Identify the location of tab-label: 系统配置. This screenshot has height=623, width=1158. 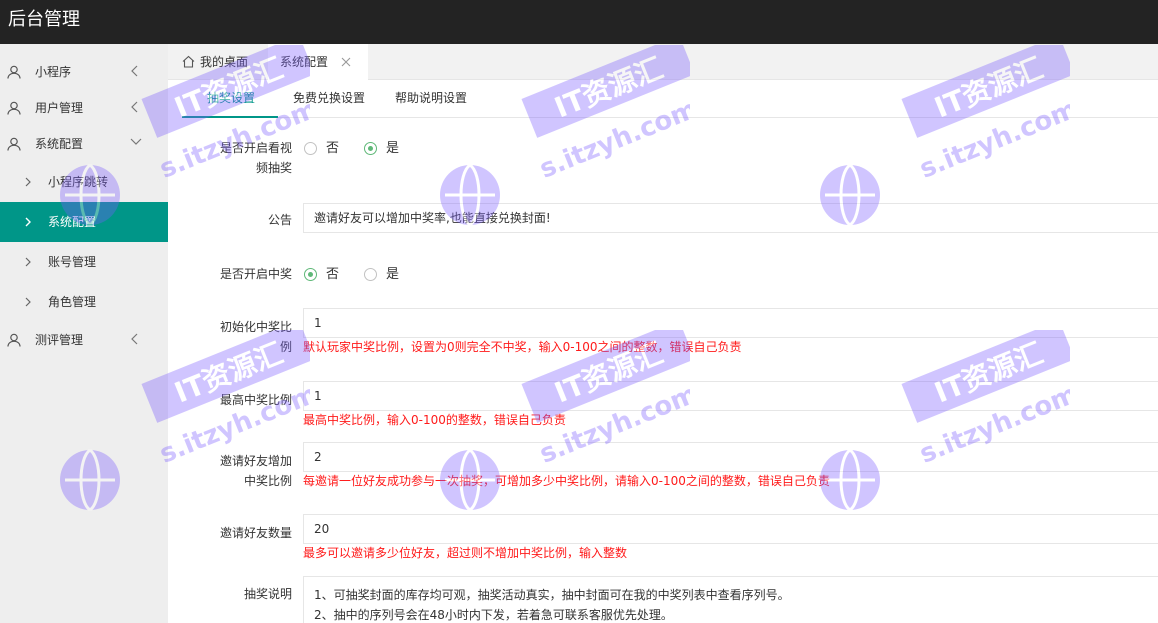
(304, 62).